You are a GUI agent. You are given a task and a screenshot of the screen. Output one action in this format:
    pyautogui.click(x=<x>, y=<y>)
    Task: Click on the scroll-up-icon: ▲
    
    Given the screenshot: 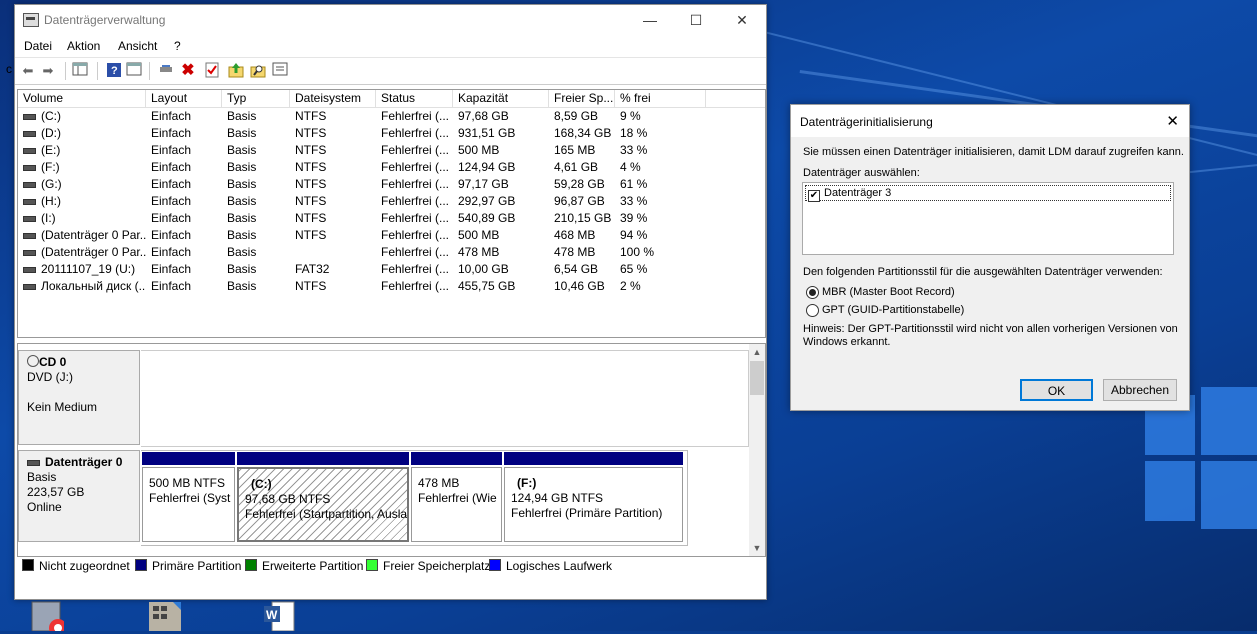 What is the action you would take?
    pyautogui.click(x=757, y=352)
    